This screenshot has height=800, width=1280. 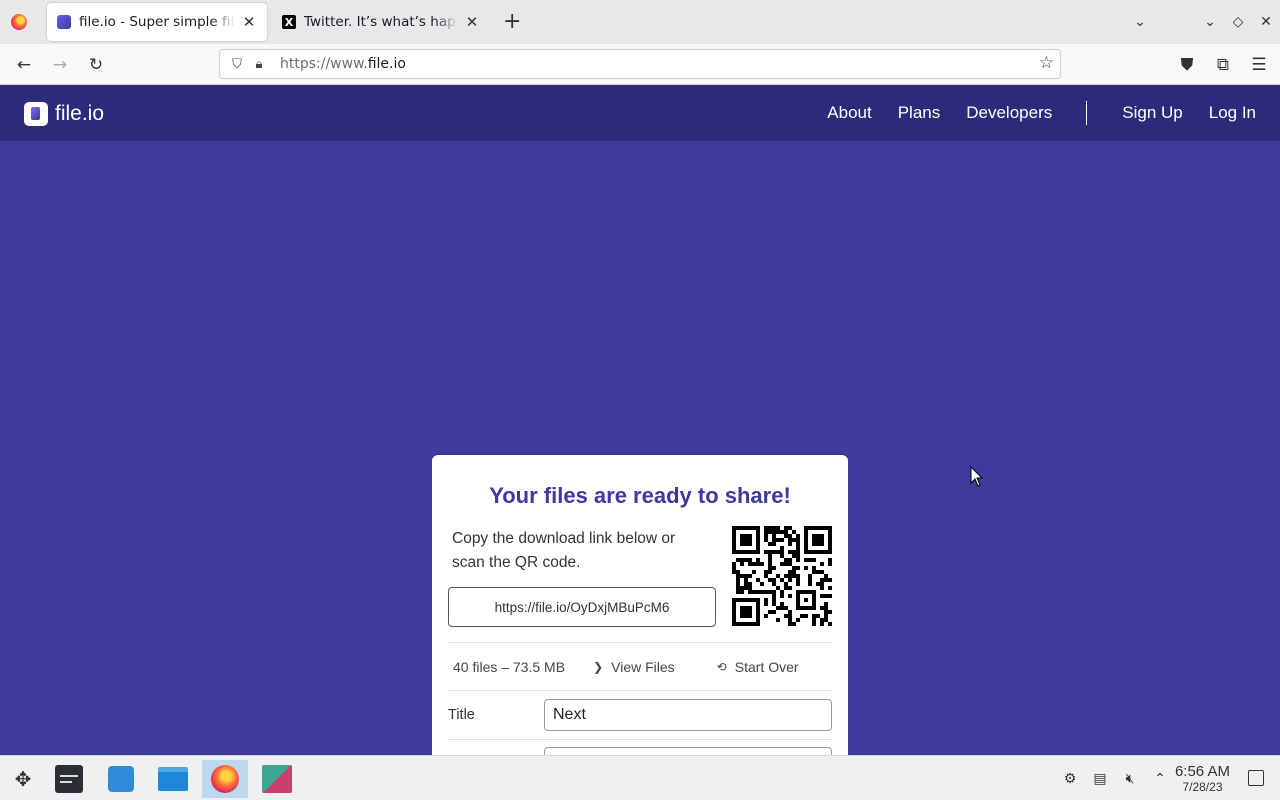 What do you see at coordinates (849, 113) in the screenshot?
I see `nav-about: About` at bounding box center [849, 113].